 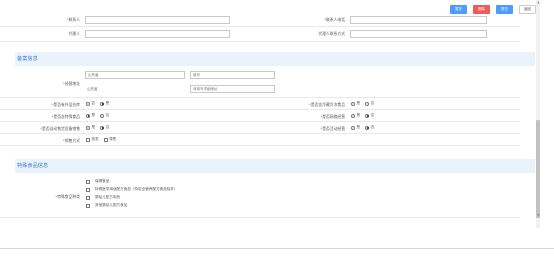 I want to click on type-other-infant-formula: 其他婴幼儿配方食品, so click(x=106, y=205).